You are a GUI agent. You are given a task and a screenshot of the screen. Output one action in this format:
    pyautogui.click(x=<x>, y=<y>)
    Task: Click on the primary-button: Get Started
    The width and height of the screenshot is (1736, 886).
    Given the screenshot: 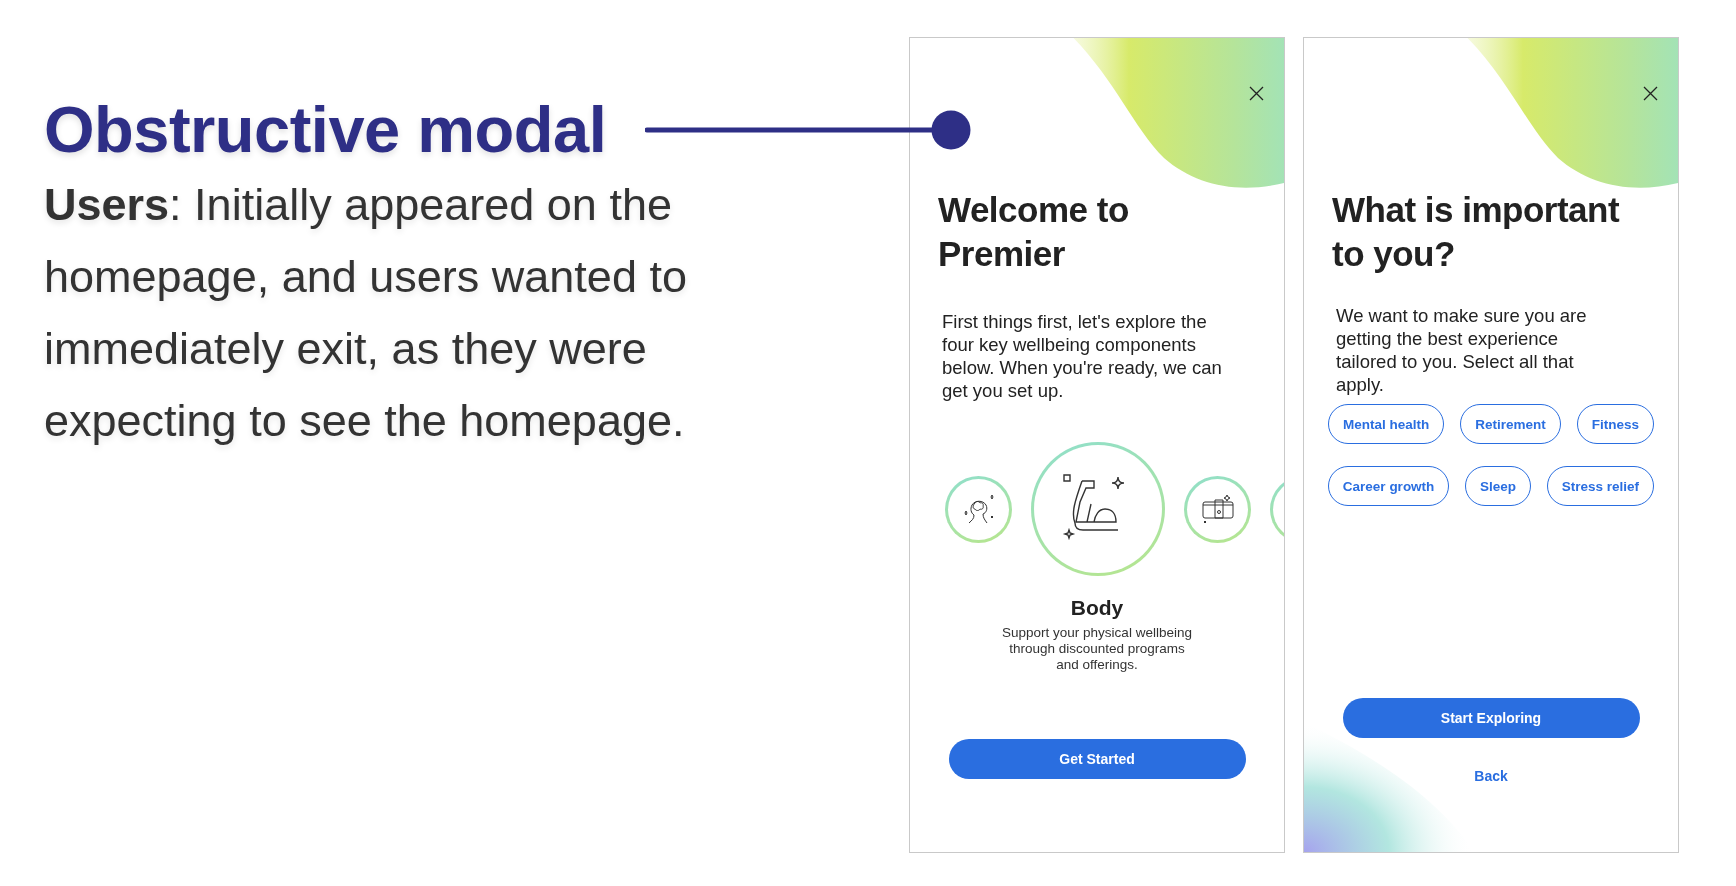 What is the action you would take?
    pyautogui.click(x=1097, y=759)
    